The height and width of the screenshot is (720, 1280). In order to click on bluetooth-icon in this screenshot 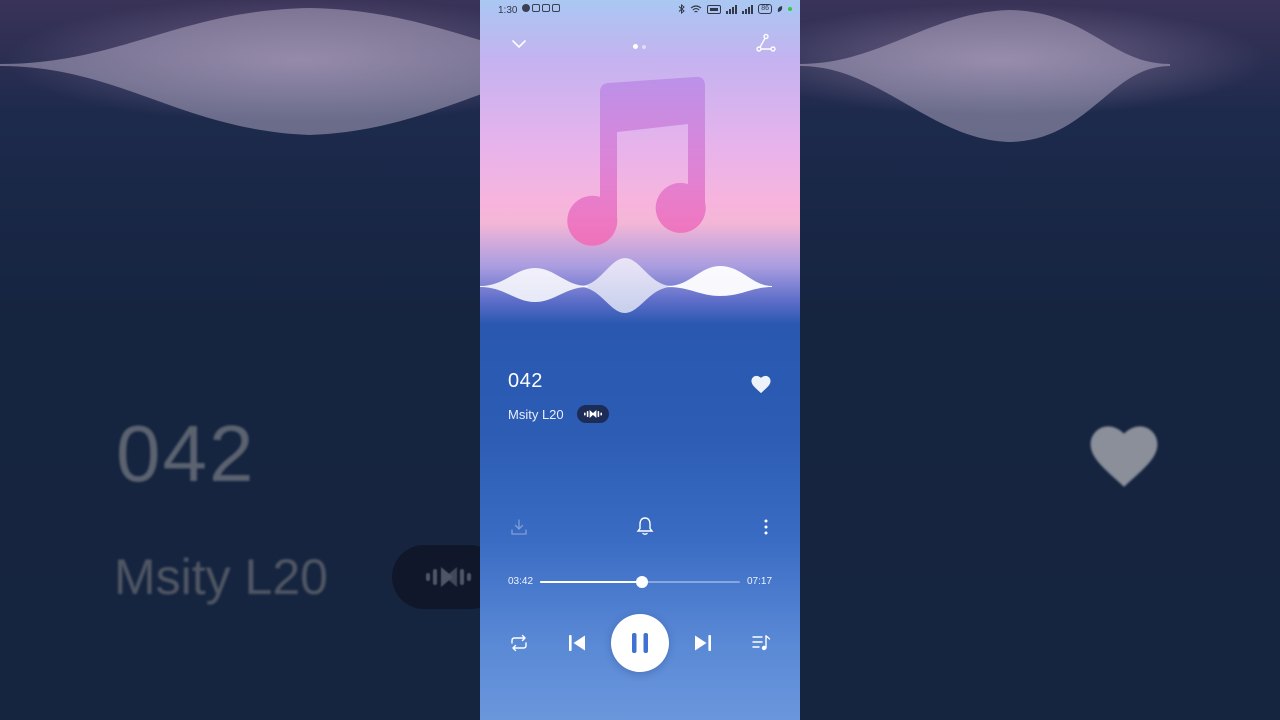, I will do `click(681, 9)`.